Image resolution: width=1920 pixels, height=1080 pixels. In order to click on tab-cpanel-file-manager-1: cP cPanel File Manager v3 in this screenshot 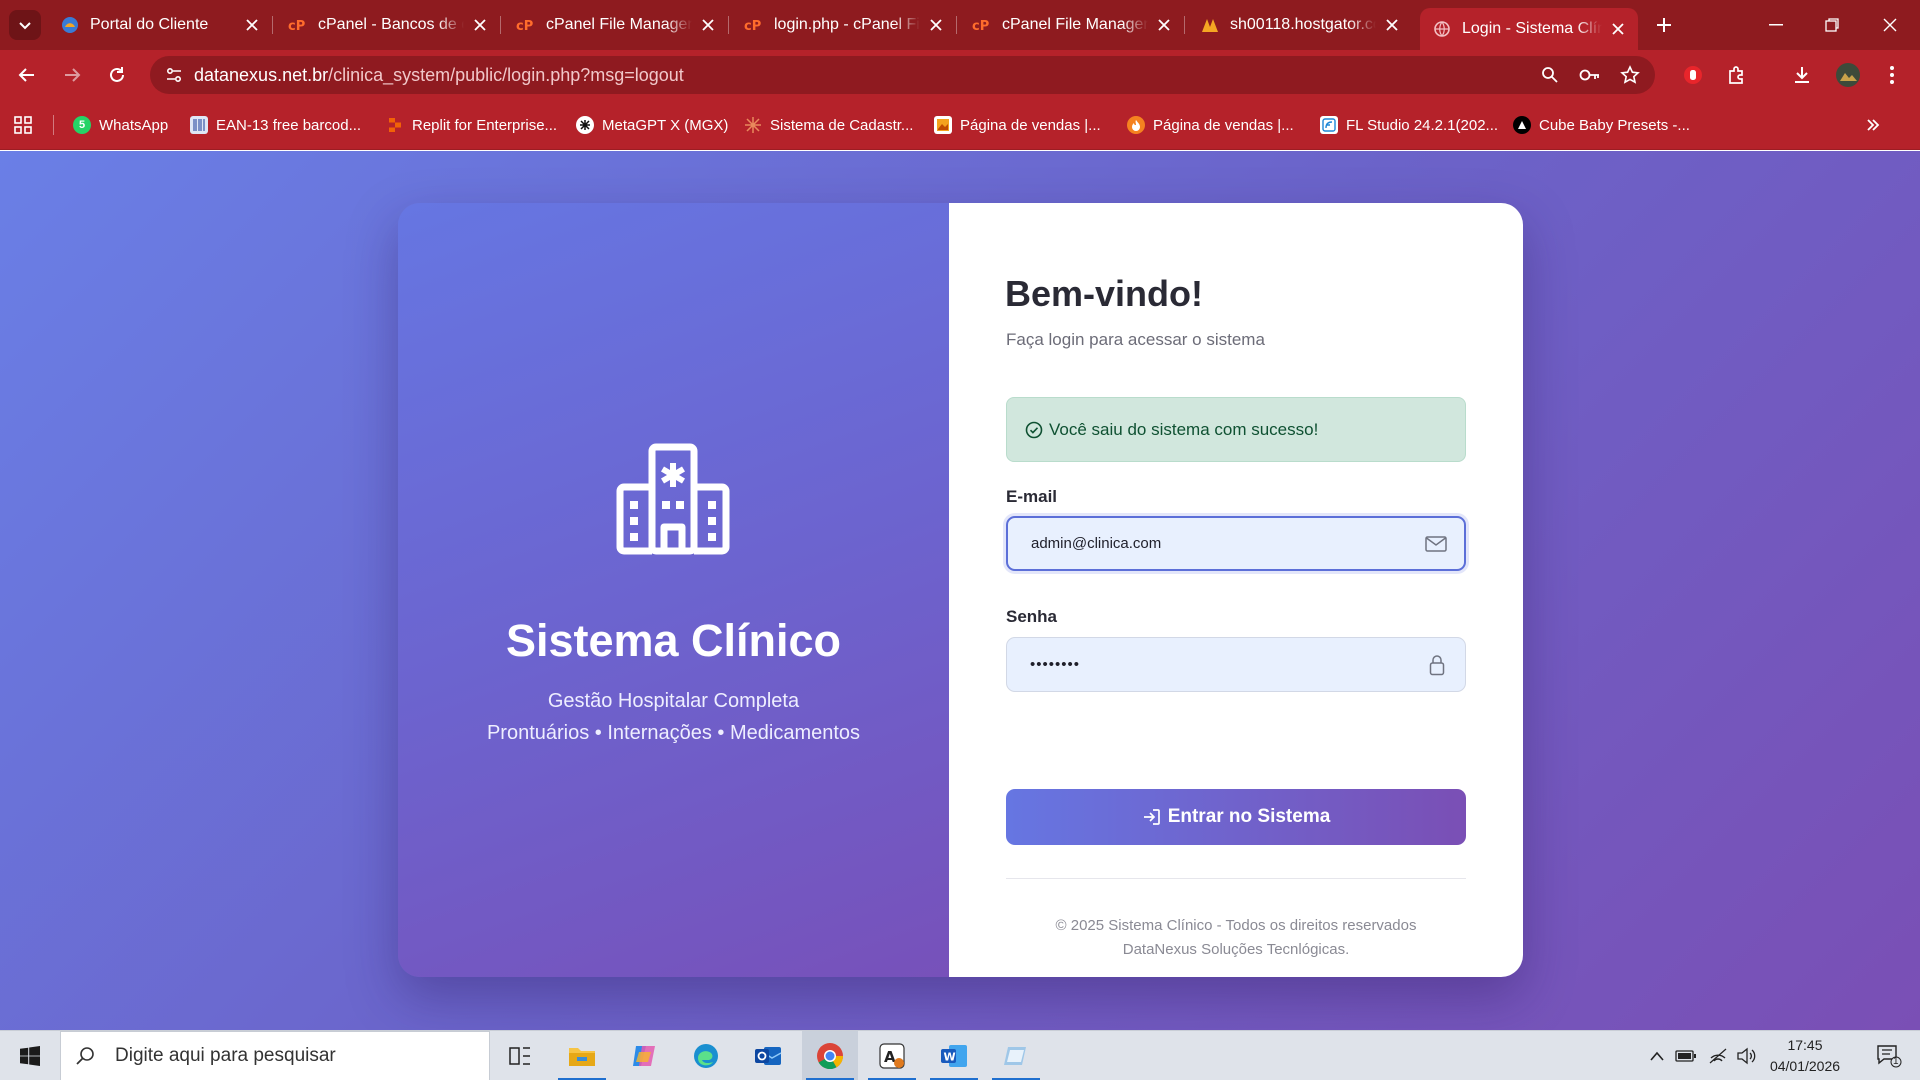, I will do `click(616, 25)`.